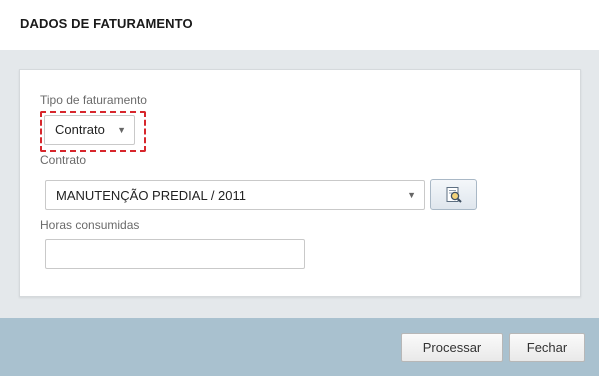 Image resolution: width=599 pixels, height=376 pixels. What do you see at coordinates (80, 129) in the screenshot?
I see `tipo-faturamento-value: Contrato` at bounding box center [80, 129].